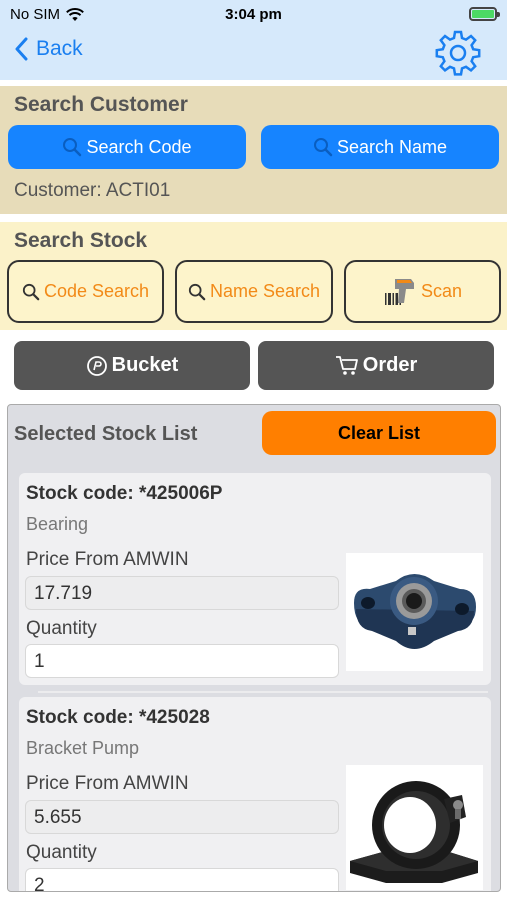 This screenshot has width=507, height=900. Describe the element at coordinates (96, 365) in the screenshot. I see `bucket-icon` at that location.